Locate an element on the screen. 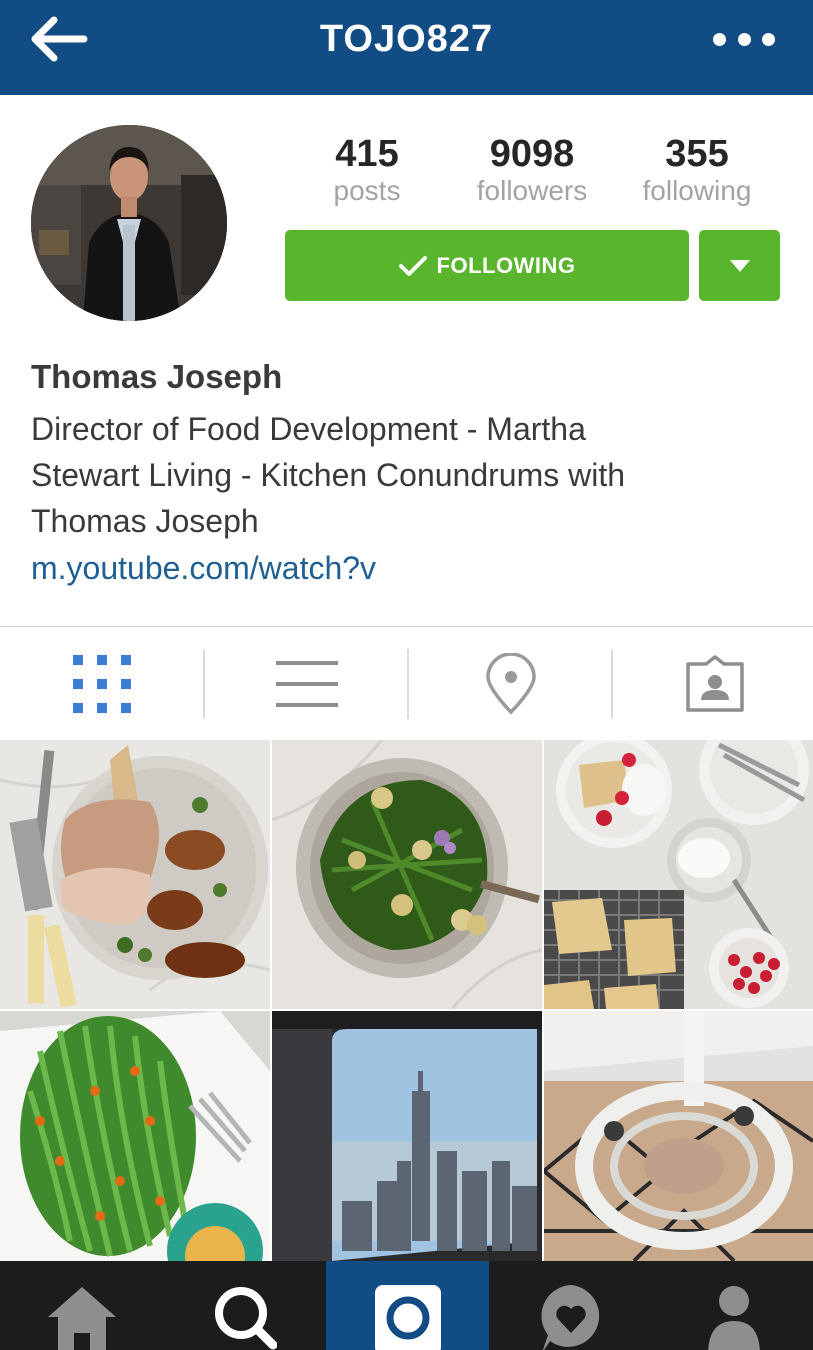 This screenshot has height=1350, width=813. nav-camera is located at coordinates (407, 1305).